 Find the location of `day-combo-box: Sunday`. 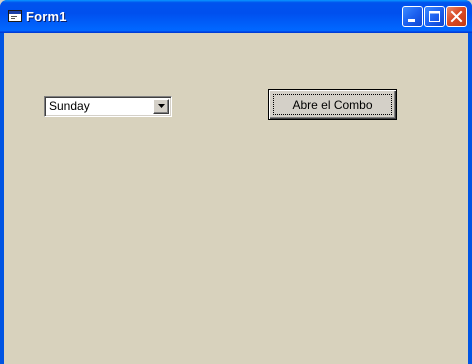

day-combo-box: Sunday is located at coordinates (108, 106).